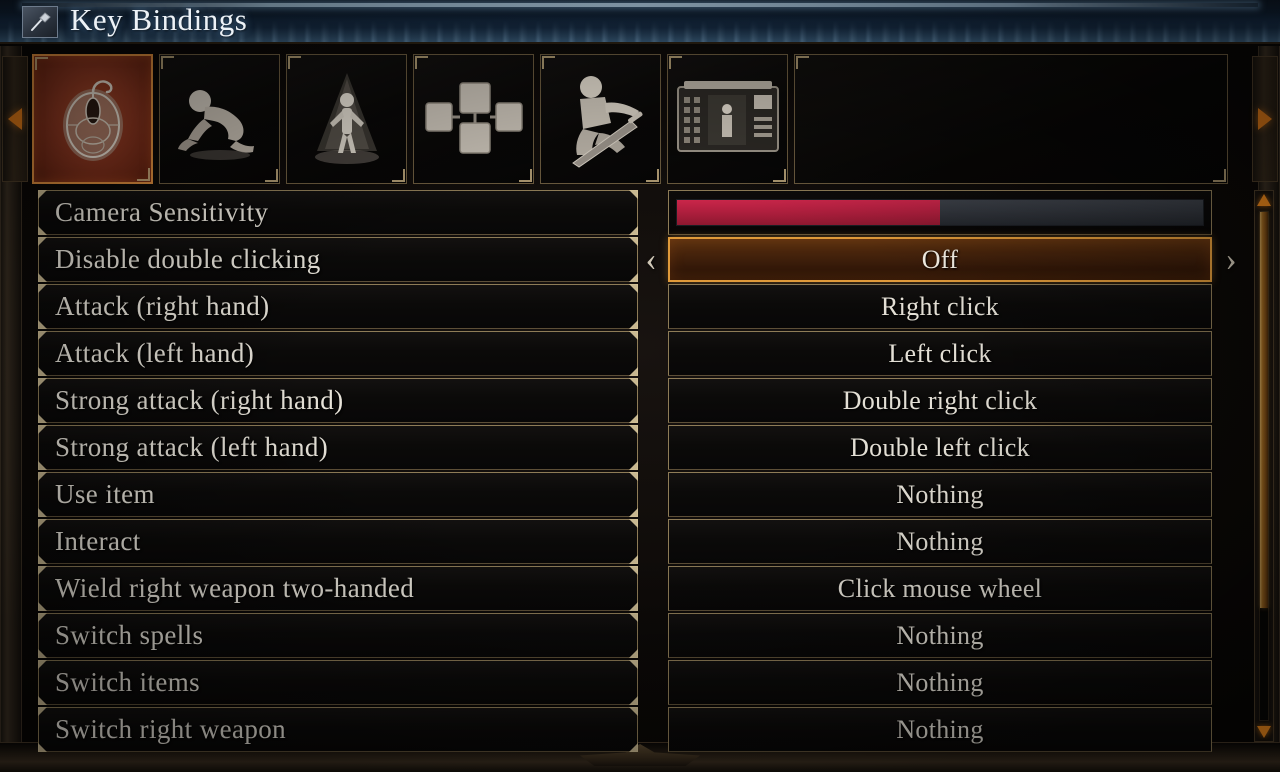 The width and height of the screenshot is (1280, 772). What do you see at coordinates (338, 729) in the screenshot?
I see `table-row: Switch right weapon` at bounding box center [338, 729].